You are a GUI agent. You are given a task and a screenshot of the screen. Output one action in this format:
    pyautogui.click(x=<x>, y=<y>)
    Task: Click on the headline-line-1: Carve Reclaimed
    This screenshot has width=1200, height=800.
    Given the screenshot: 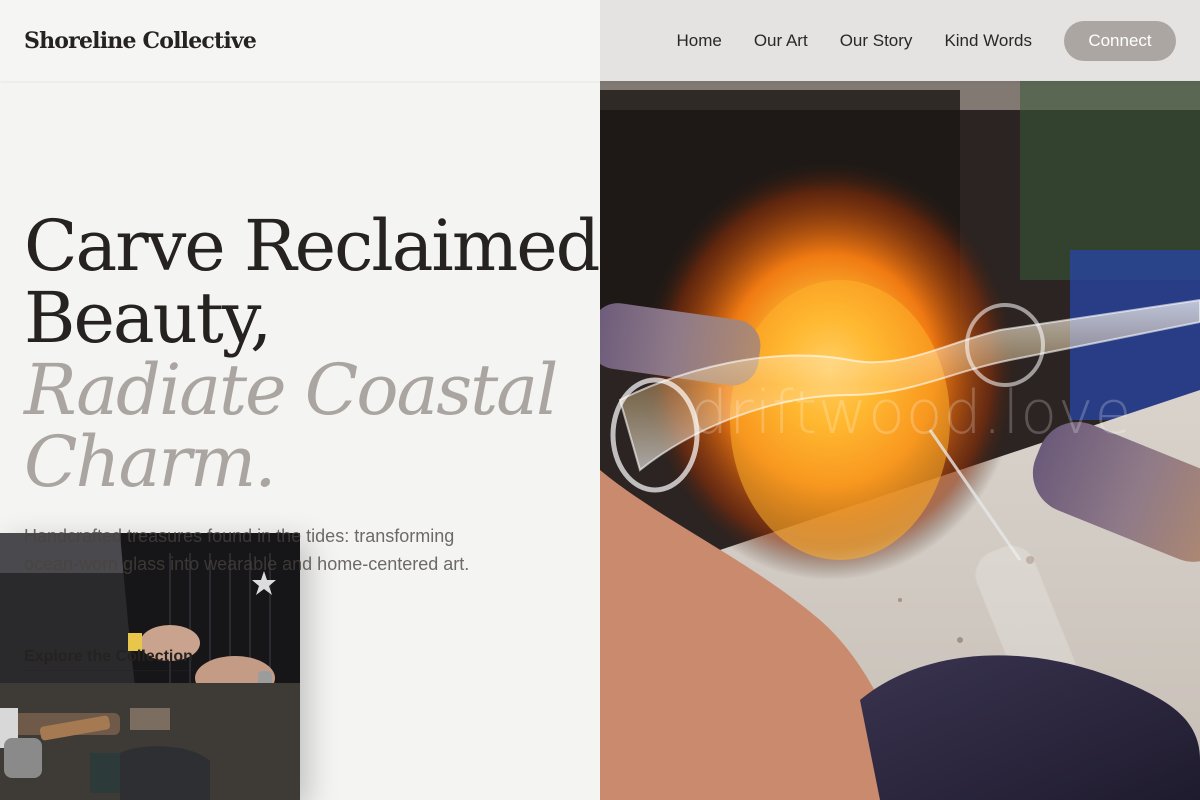 What is the action you would take?
    pyautogui.click(x=312, y=246)
    